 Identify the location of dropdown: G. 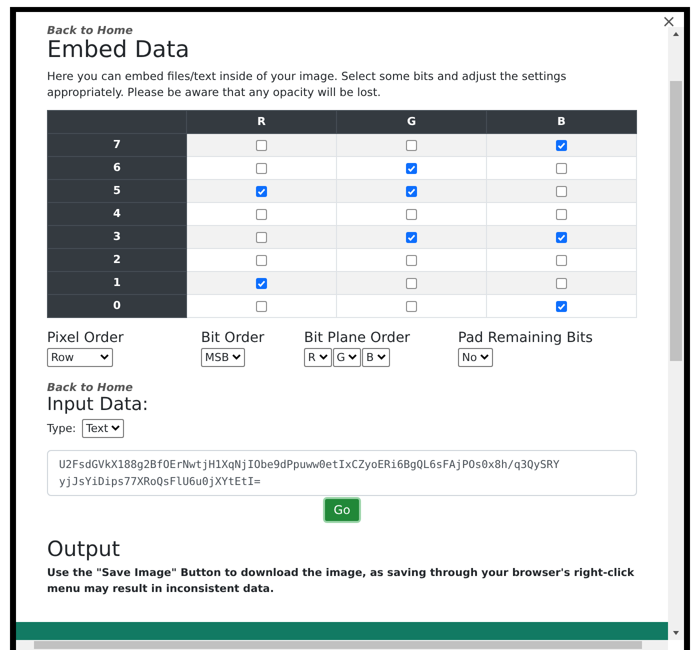
(347, 357).